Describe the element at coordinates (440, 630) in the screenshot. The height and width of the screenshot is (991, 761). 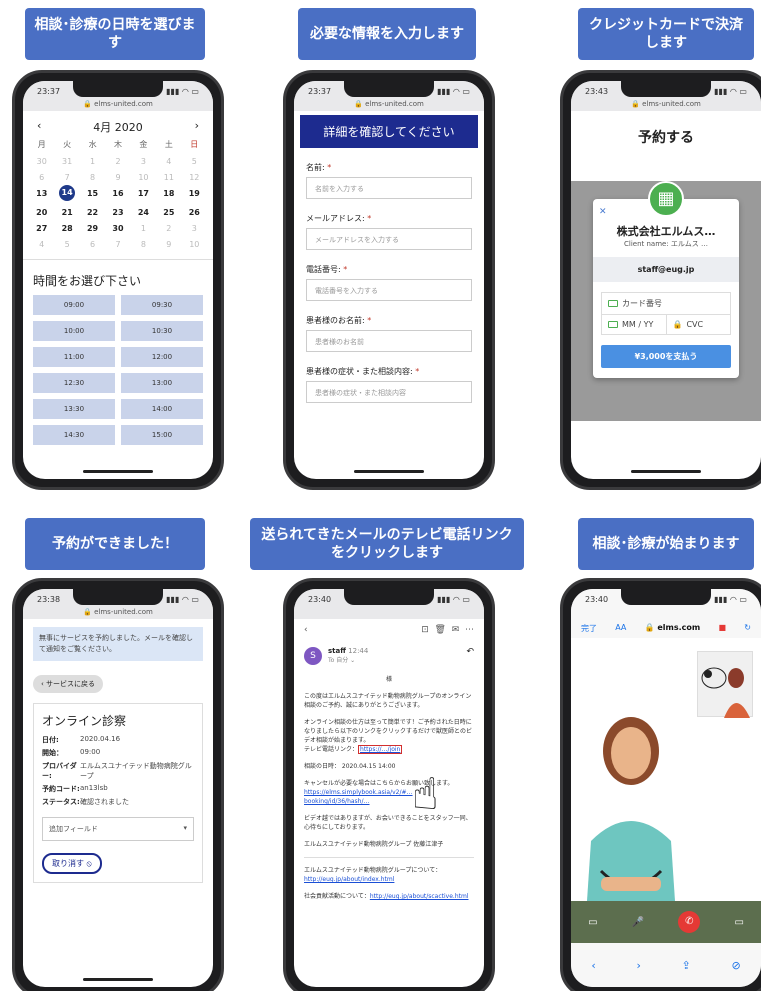
I see `trash-icon: 🗑` at that location.